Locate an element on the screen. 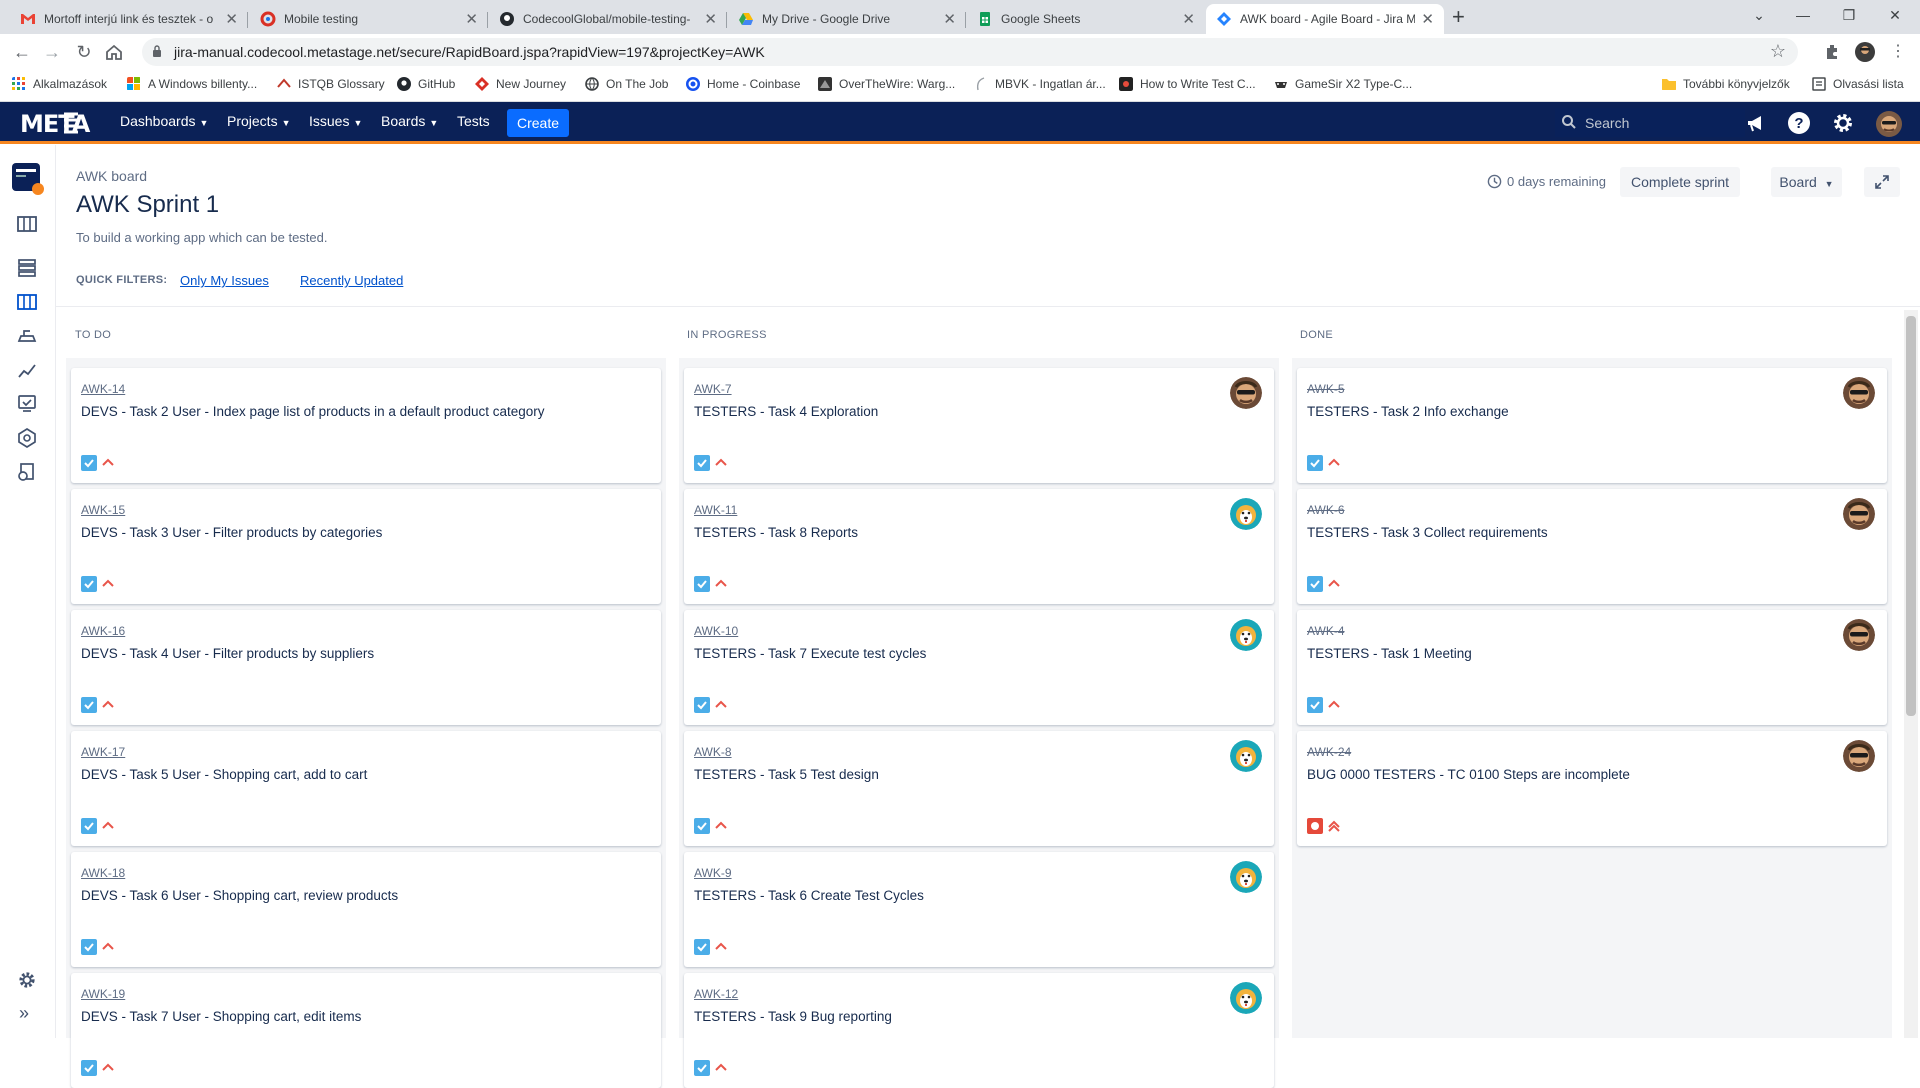 The height and width of the screenshot is (1088, 1920). quick-filter-only-my-issues: Only My Issues is located at coordinates (224, 280).